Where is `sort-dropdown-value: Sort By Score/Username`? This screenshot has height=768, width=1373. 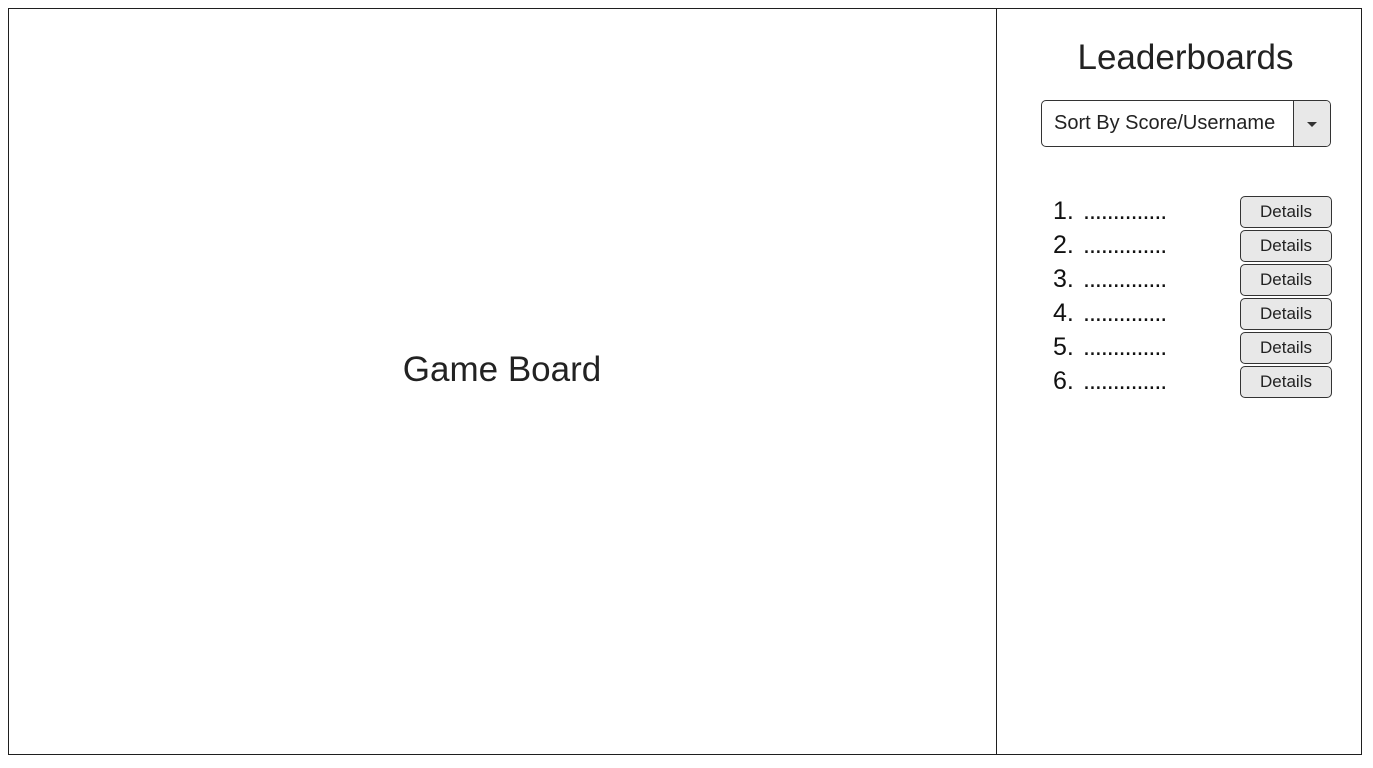 sort-dropdown-value: Sort By Score/Username is located at coordinates (1165, 123).